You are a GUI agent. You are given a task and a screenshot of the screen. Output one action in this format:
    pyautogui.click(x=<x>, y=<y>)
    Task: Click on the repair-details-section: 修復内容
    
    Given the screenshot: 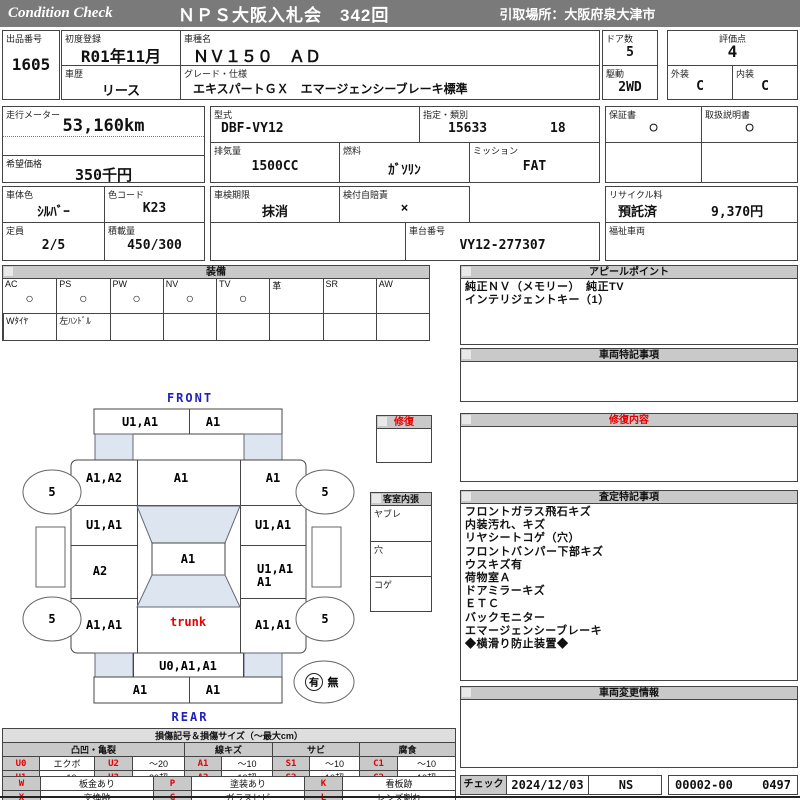 What is the action you would take?
    pyautogui.click(x=629, y=447)
    